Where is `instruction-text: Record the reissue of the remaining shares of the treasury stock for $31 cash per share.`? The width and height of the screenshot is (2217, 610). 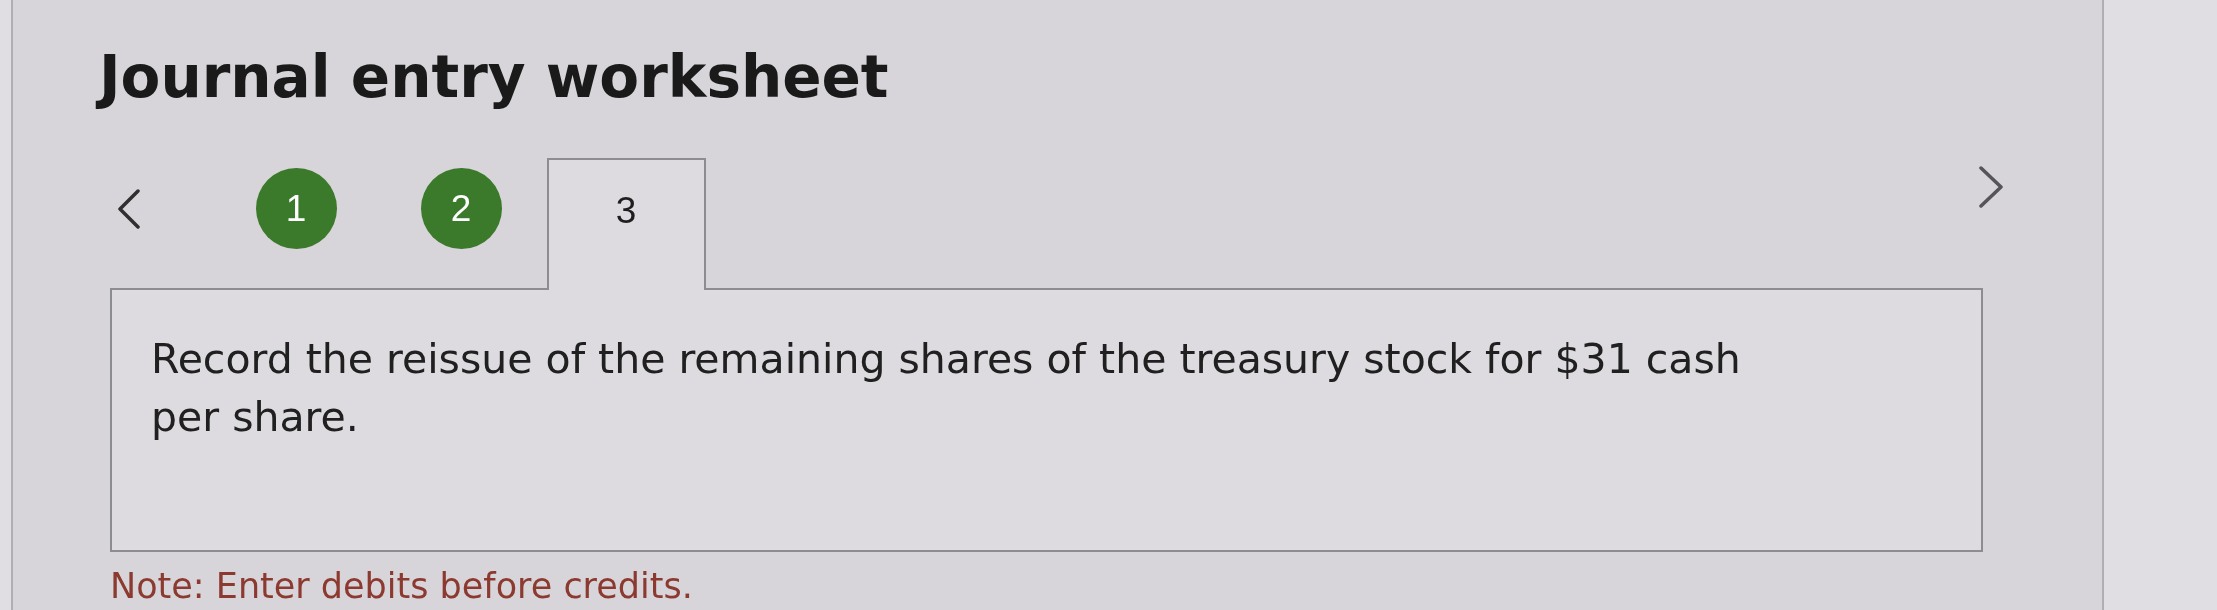 instruction-text: Record the reissue of the remaining shares of the treasury stock for $31 cash per share. is located at coordinates (946, 388).